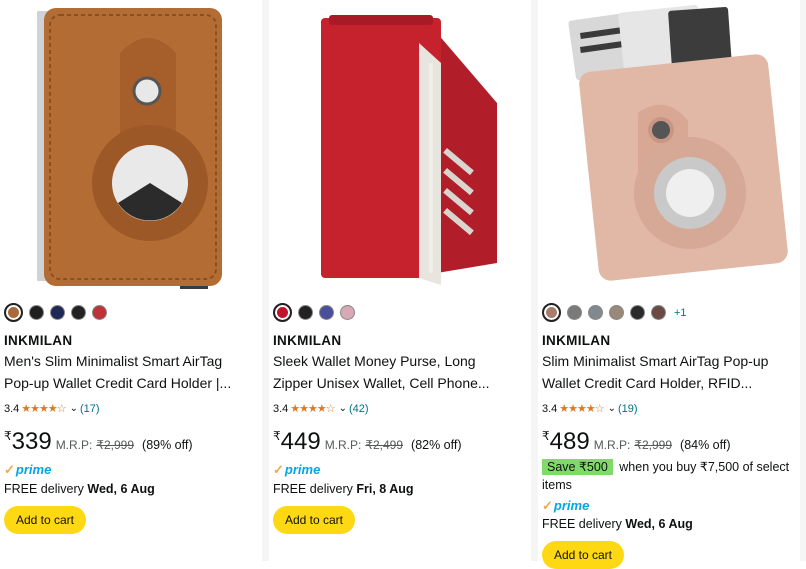  I want to click on delivery-info: FREE delivery Fri, 8 Aug, so click(343, 489).